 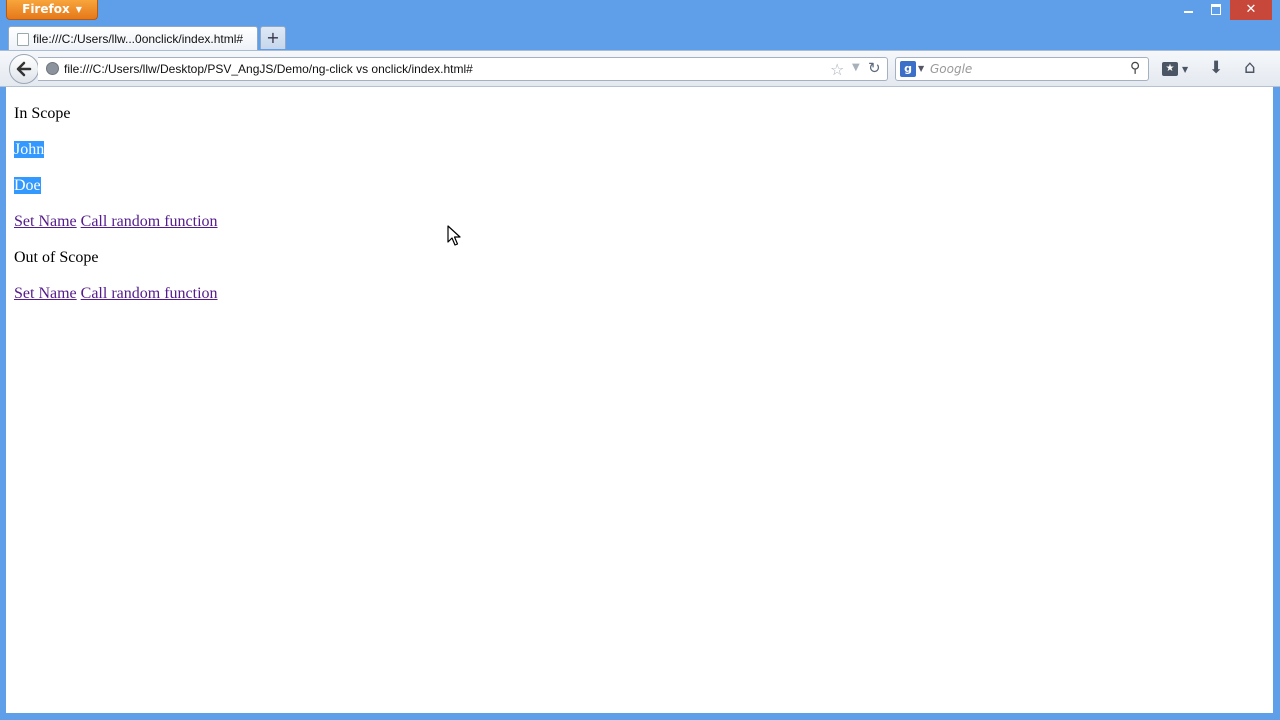 I want to click on download-icon: ⬇, so click(x=1216, y=68).